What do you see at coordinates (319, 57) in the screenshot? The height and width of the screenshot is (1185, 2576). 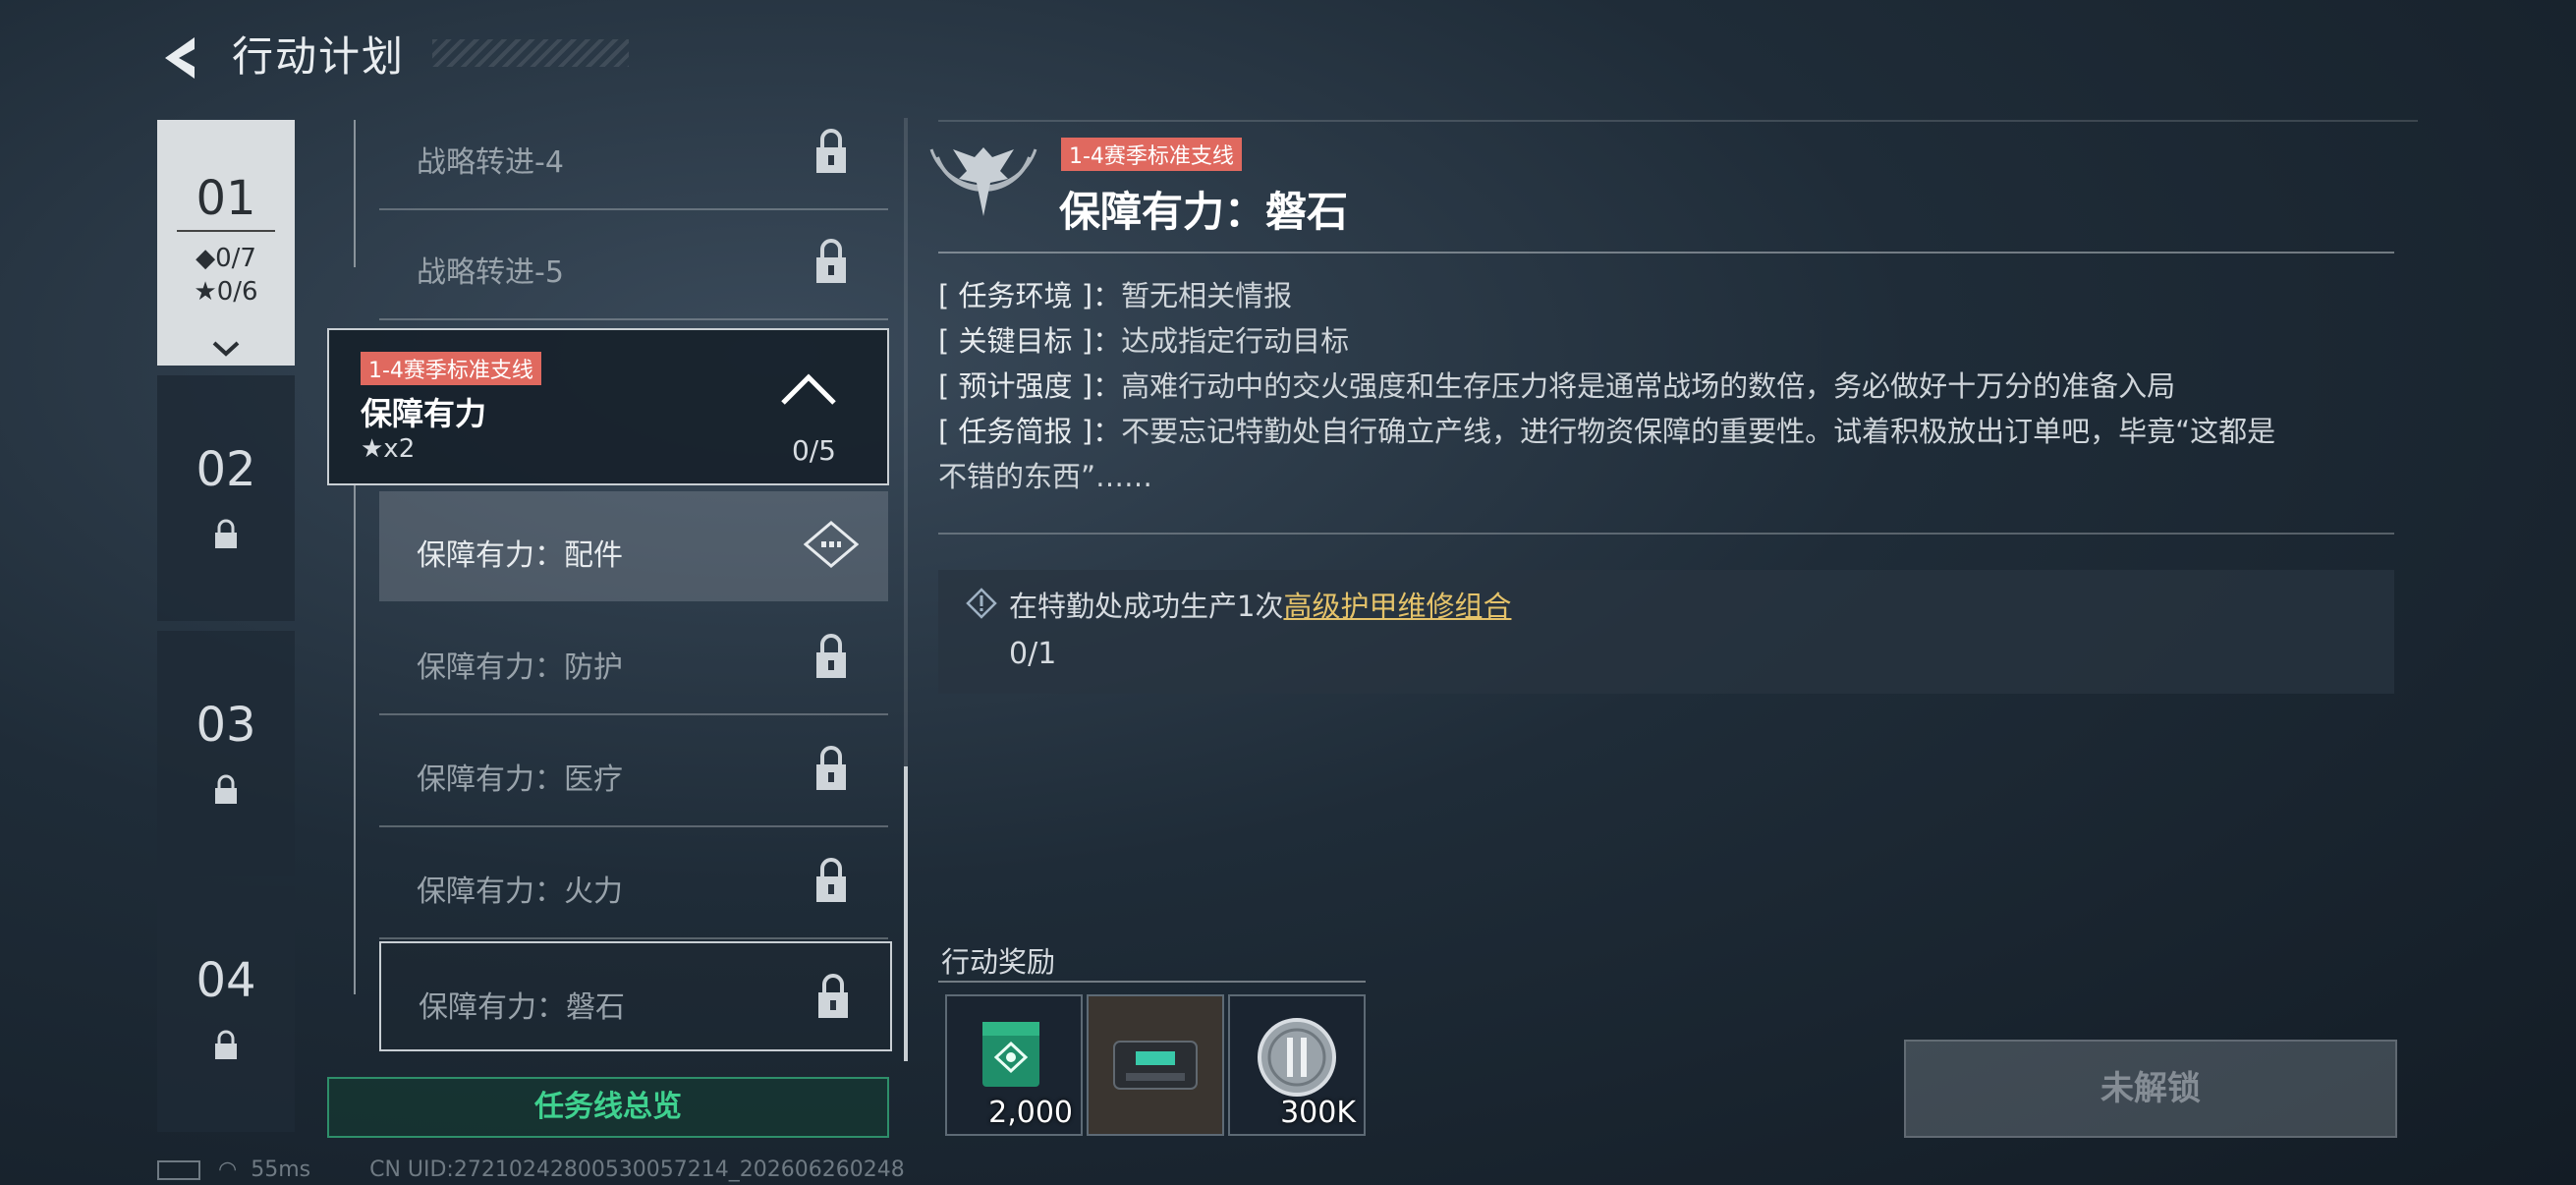 I see `page-title: 行动计划` at bounding box center [319, 57].